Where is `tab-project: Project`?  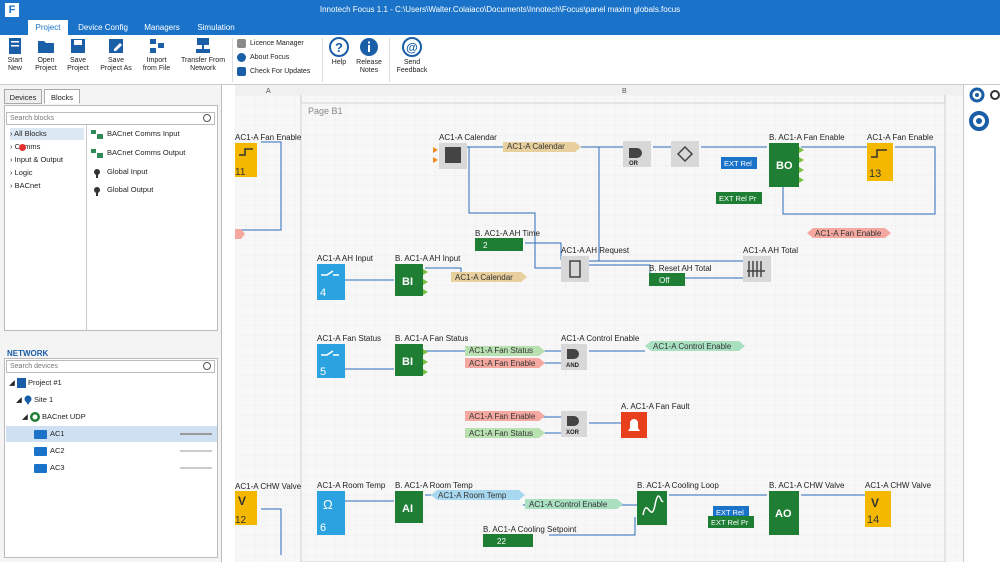
tab-project: Project is located at coordinates (48, 27).